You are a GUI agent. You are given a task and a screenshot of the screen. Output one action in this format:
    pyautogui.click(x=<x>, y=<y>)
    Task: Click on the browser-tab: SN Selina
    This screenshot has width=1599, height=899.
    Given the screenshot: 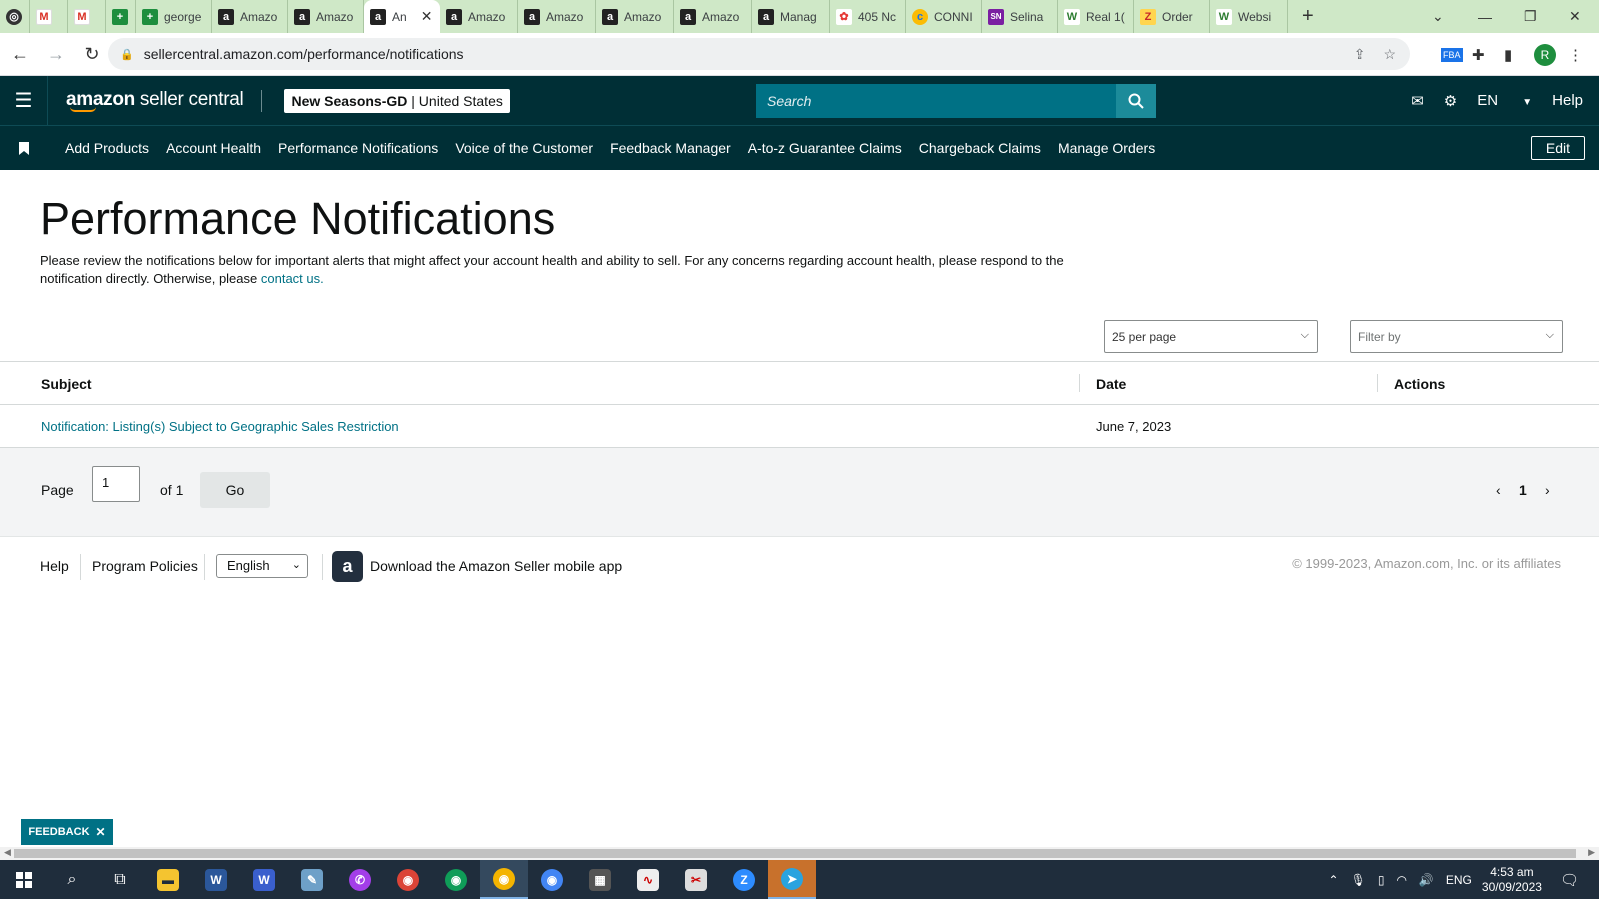 What is the action you would take?
    pyautogui.click(x=1020, y=16)
    